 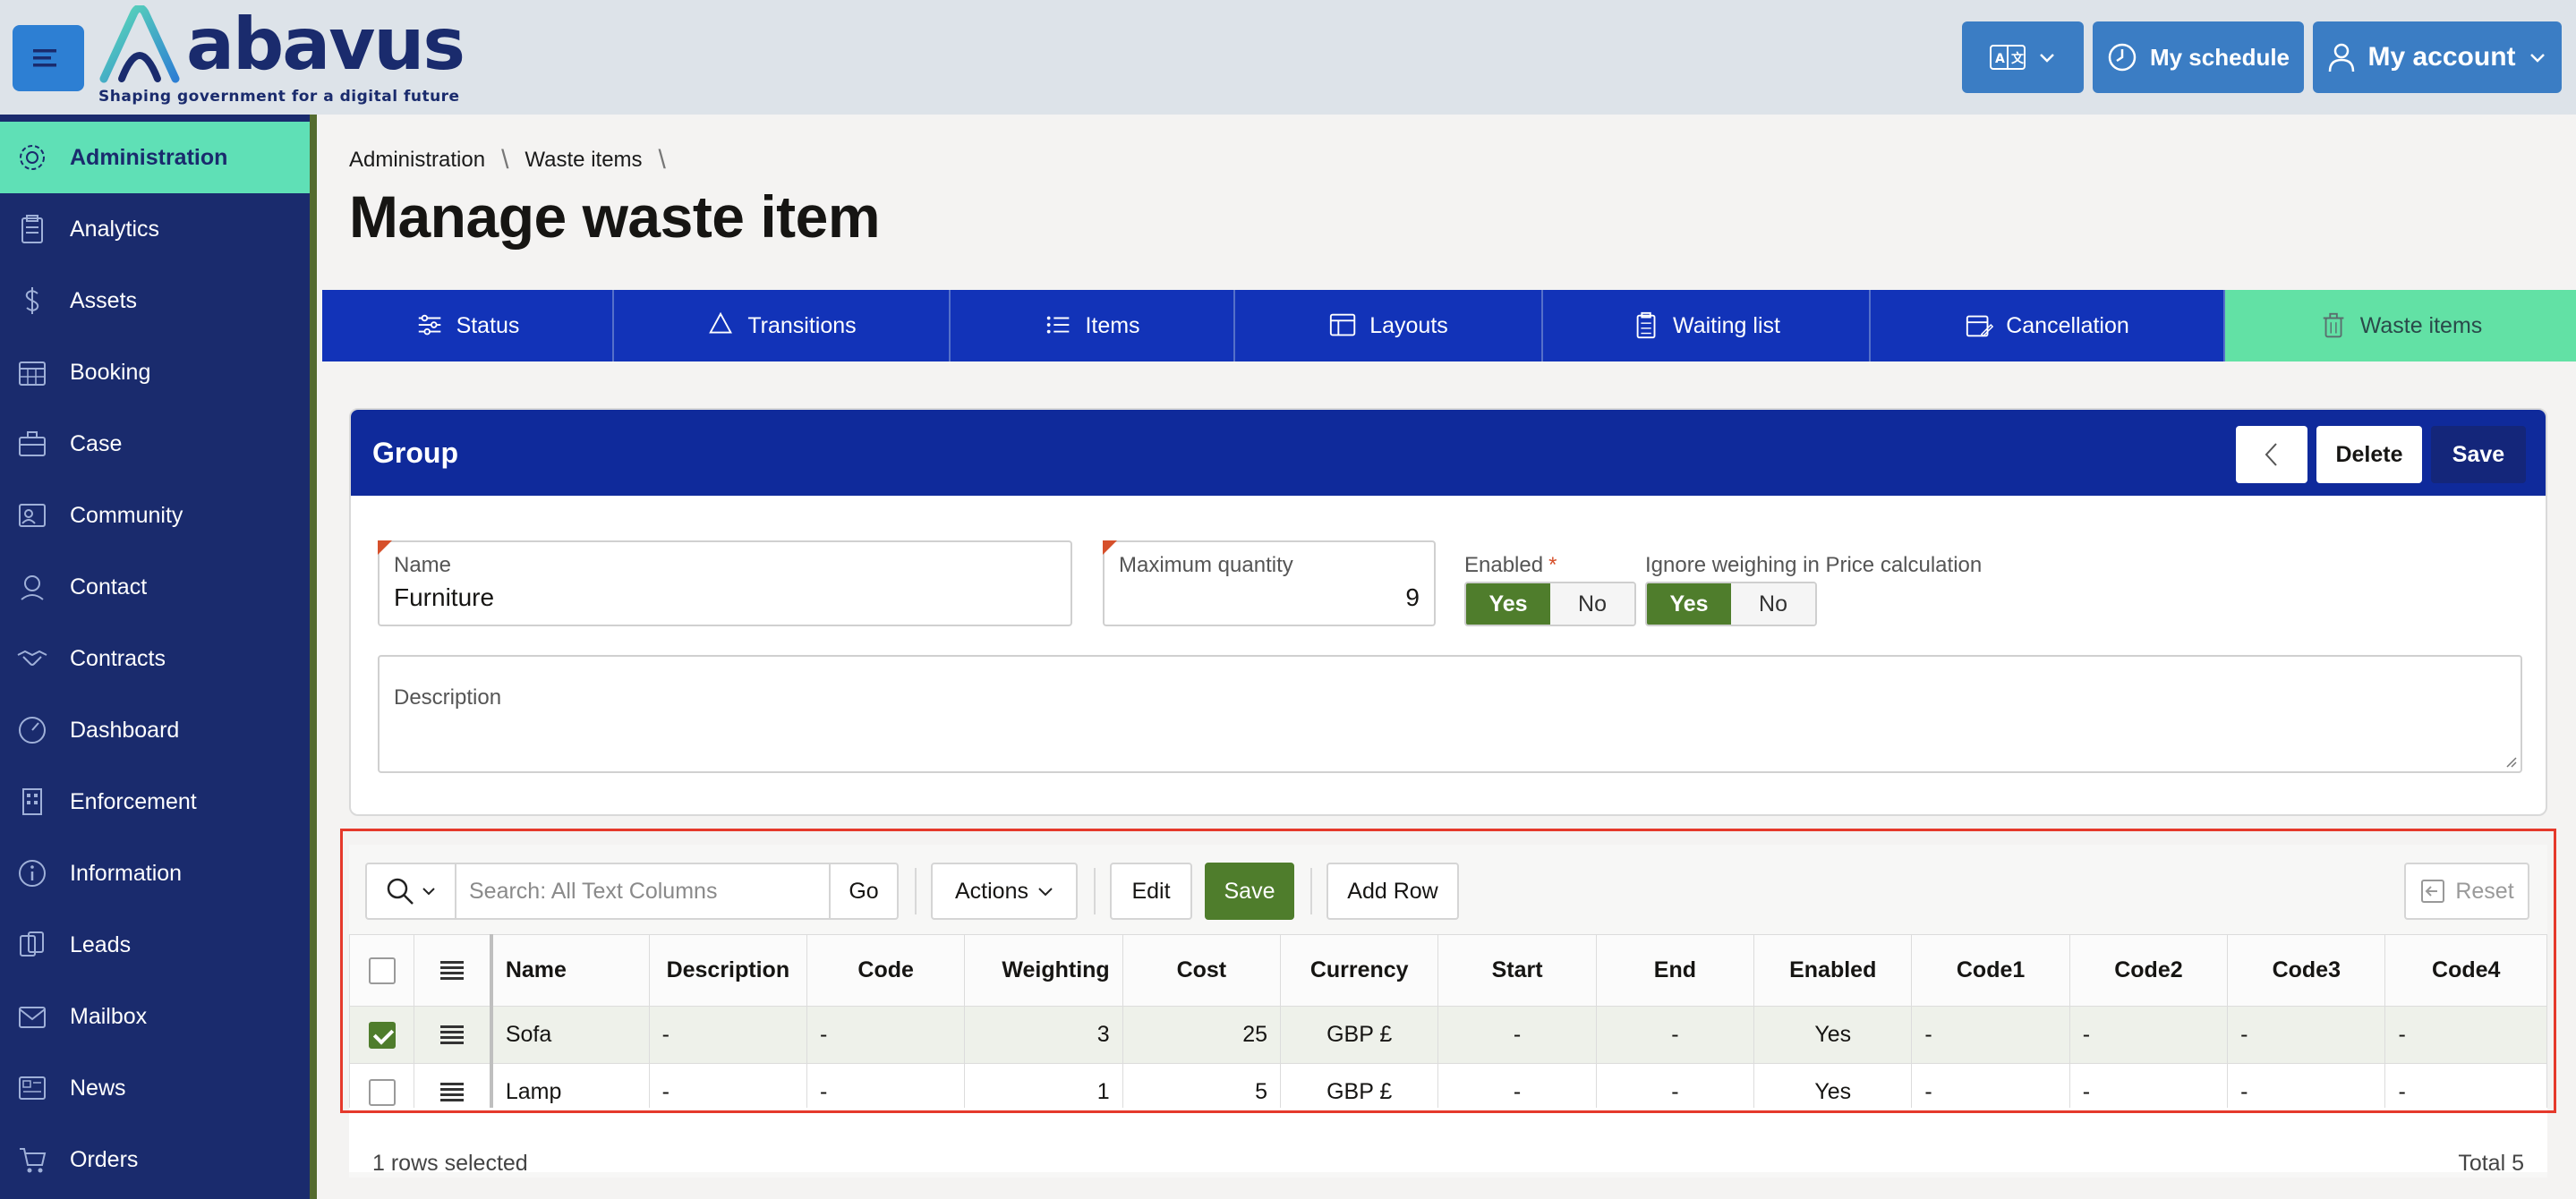 What do you see at coordinates (1707, 325) in the screenshot?
I see `tab-waiting-list: Waiting list` at bounding box center [1707, 325].